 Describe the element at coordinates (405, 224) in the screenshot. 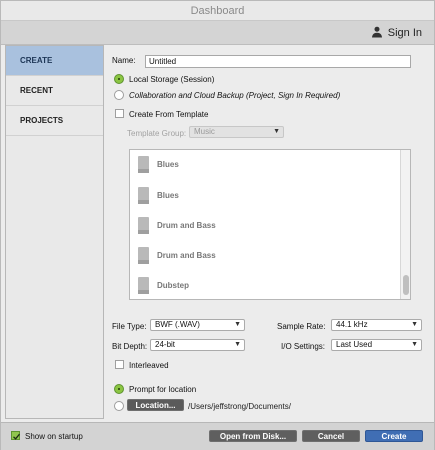

I see `template-scrollbar` at that location.